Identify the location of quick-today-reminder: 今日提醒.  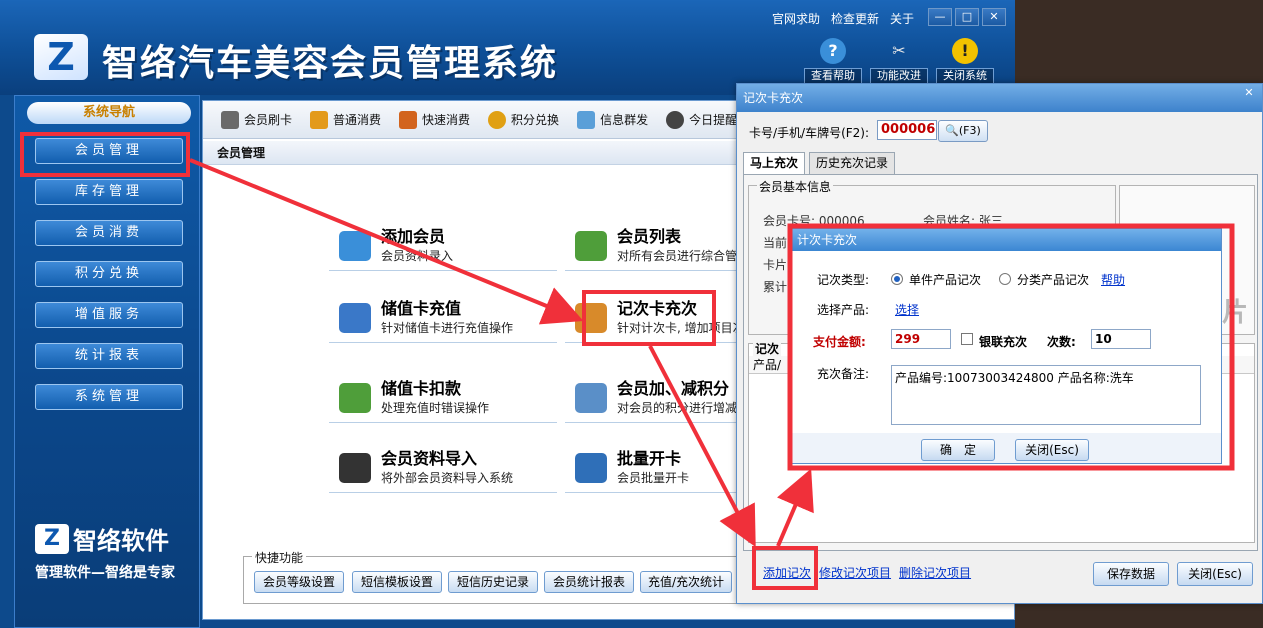
(701, 119).